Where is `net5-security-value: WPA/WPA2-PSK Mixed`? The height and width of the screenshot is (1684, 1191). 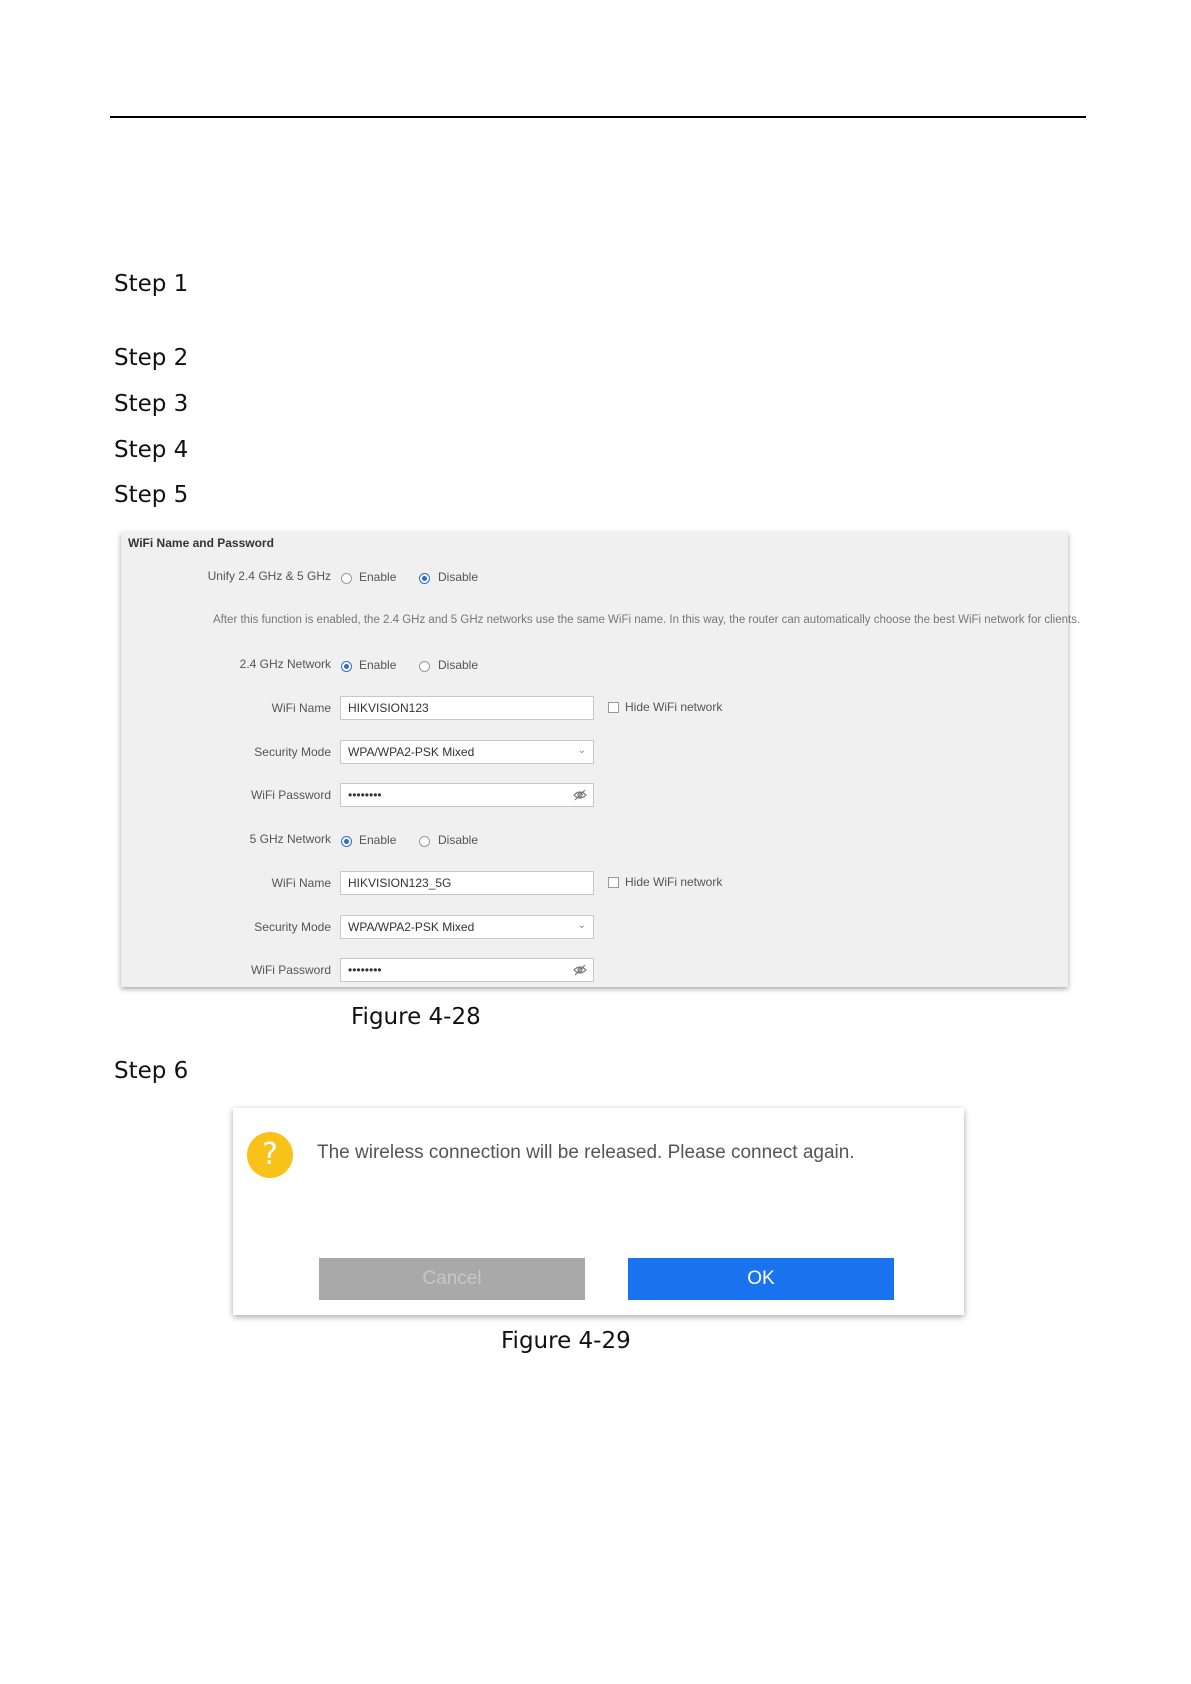
net5-security-value: WPA/WPA2-PSK Mixed is located at coordinates (411, 927).